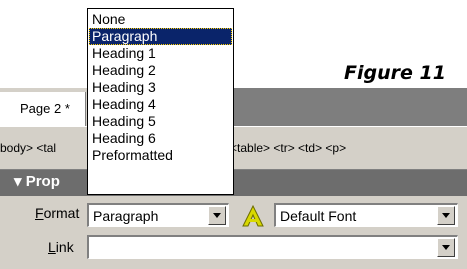  What do you see at coordinates (37, 182) in the screenshot?
I see `properties-title: ▾ Prop` at bounding box center [37, 182].